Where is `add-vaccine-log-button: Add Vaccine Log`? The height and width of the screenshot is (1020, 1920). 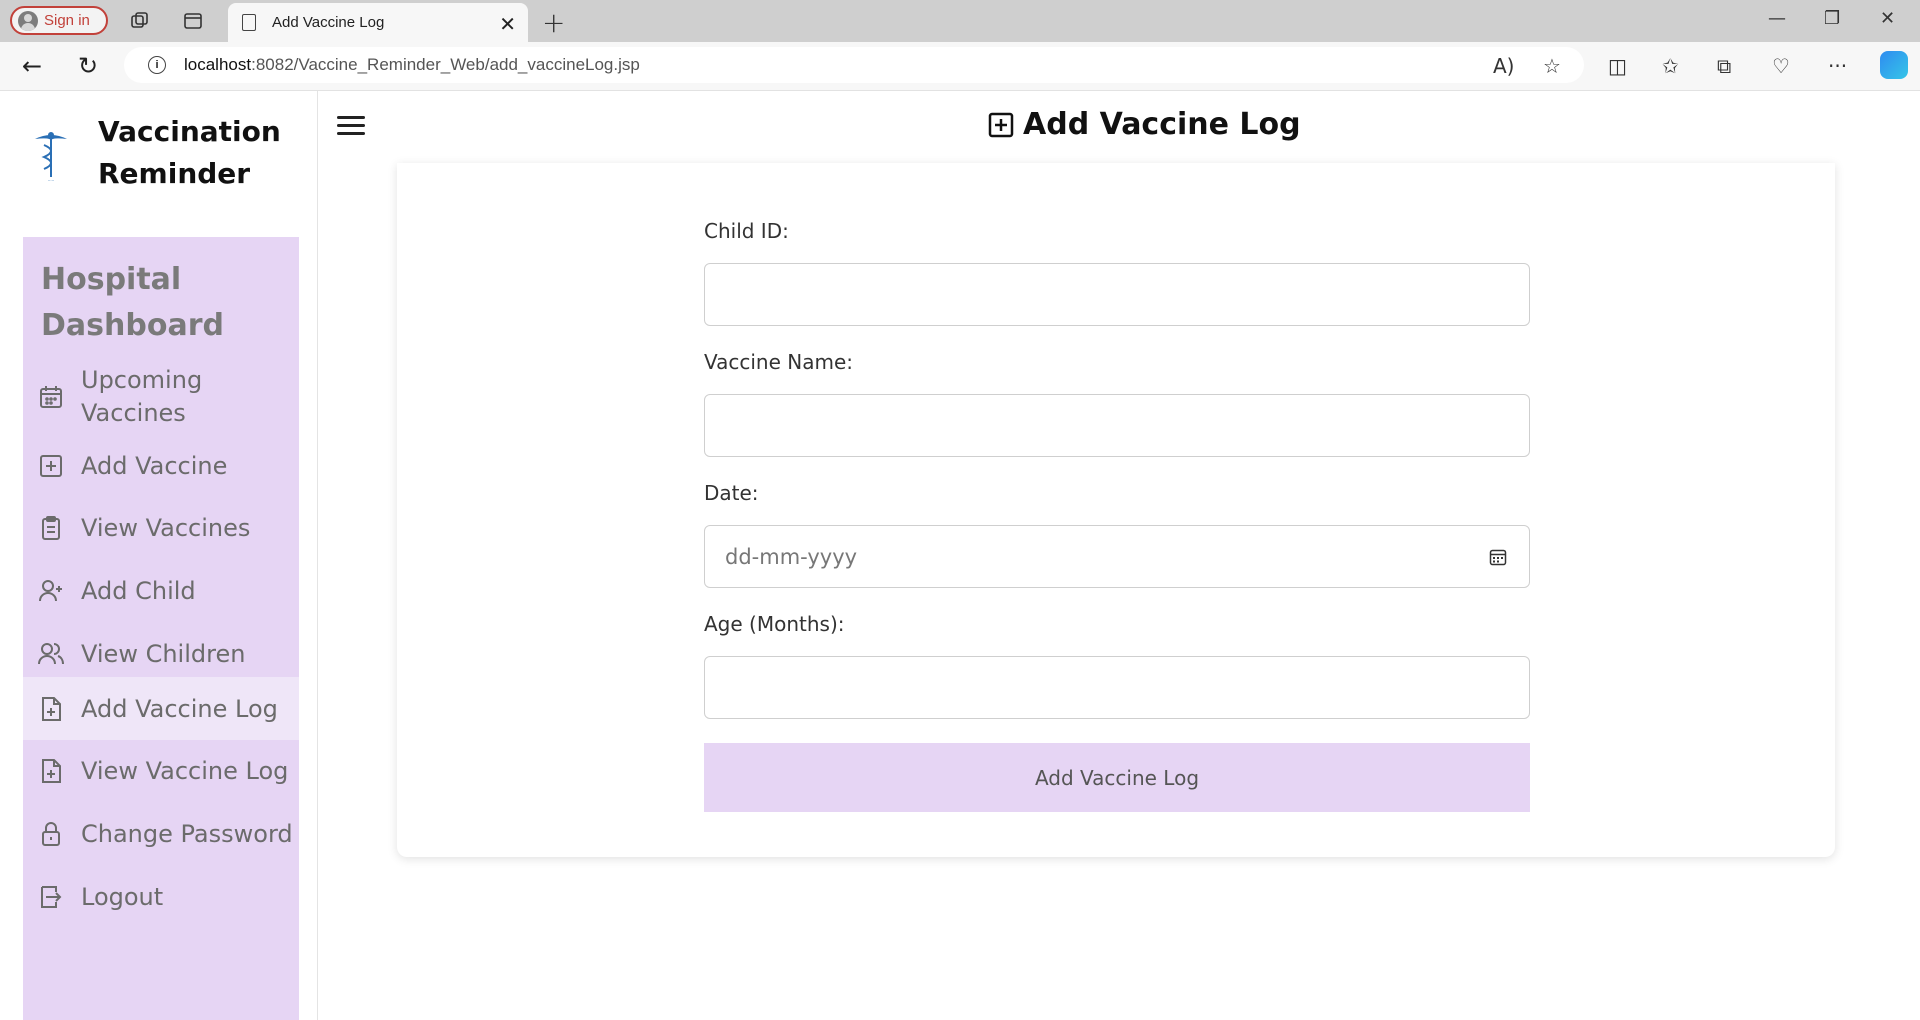 add-vaccine-log-button: Add Vaccine Log is located at coordinates (1117, 777).